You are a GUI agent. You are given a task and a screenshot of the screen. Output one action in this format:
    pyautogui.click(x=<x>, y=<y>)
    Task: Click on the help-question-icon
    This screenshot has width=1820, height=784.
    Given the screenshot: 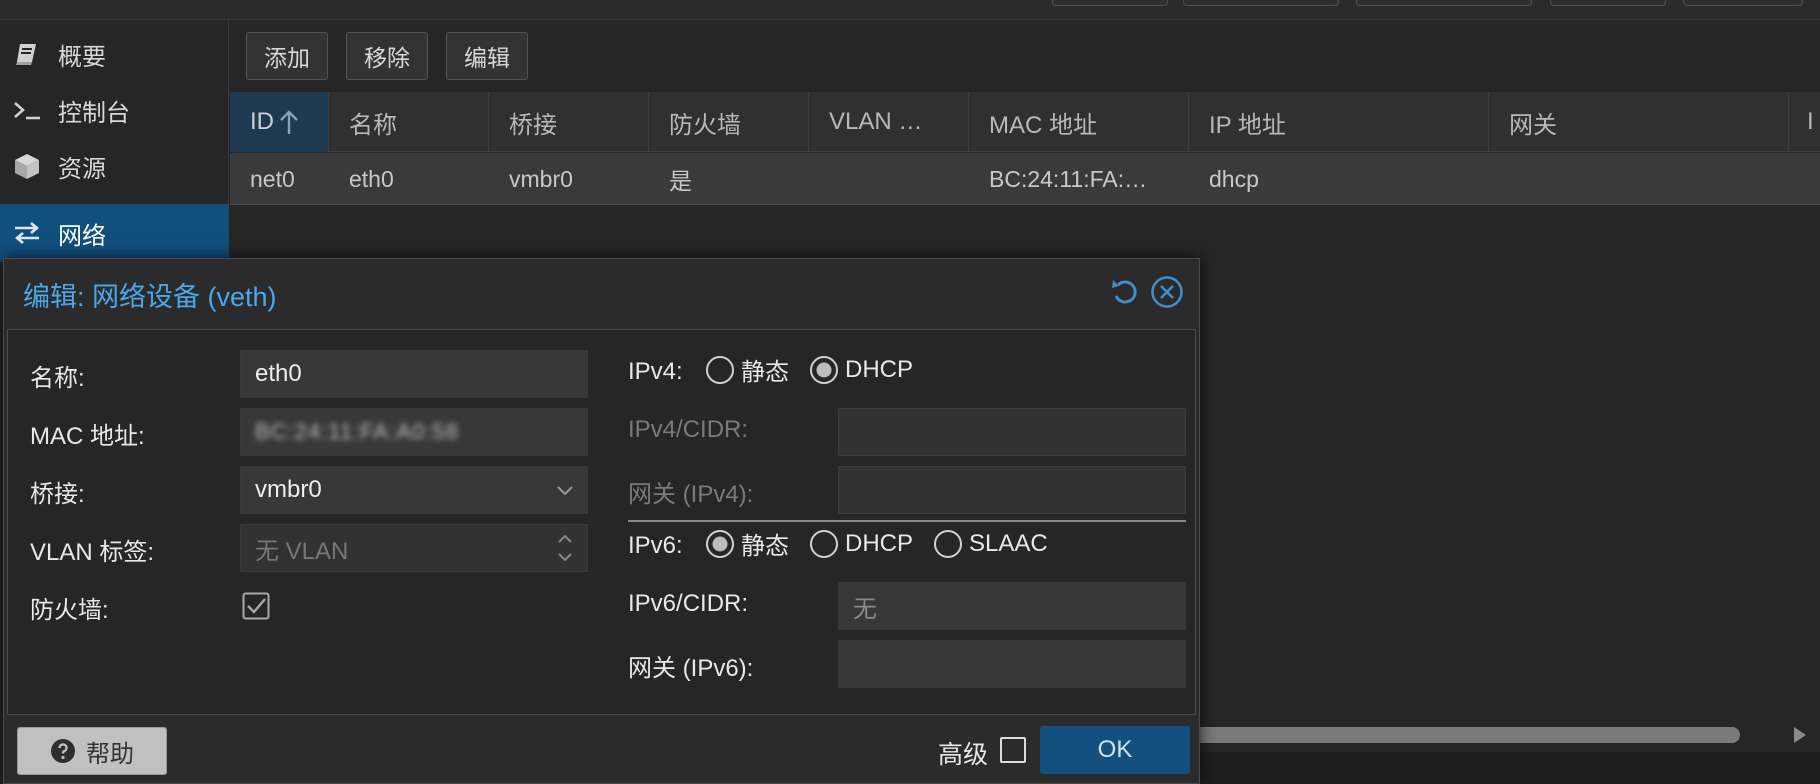 What is the action you would take?
    pyautogui.click(x=63, y=751)
    